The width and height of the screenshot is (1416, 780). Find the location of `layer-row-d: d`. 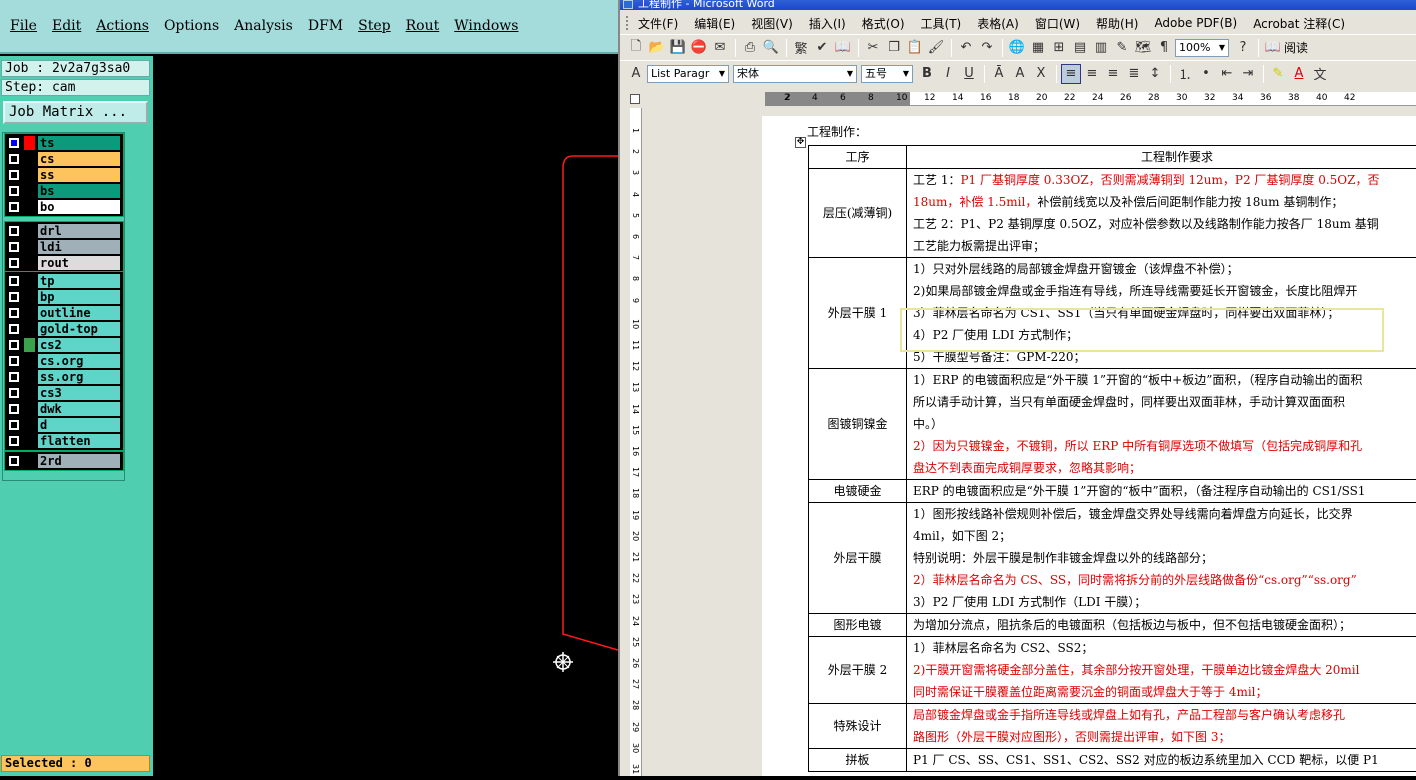

layer-row-d: d is located at coordinates (64, 425).